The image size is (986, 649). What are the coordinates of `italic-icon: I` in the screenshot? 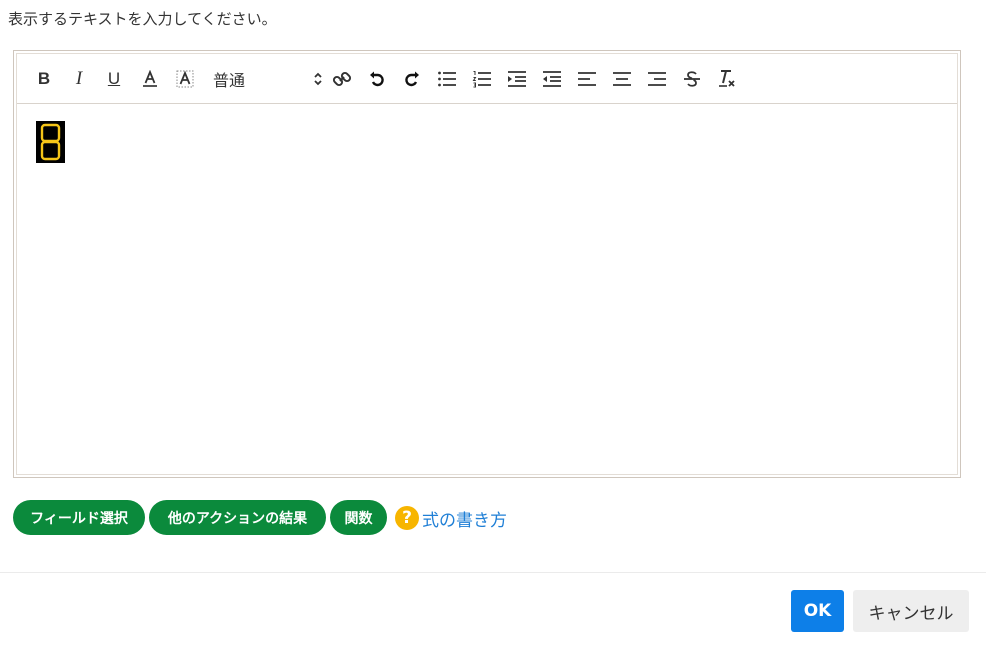 It's located at (79, 78).